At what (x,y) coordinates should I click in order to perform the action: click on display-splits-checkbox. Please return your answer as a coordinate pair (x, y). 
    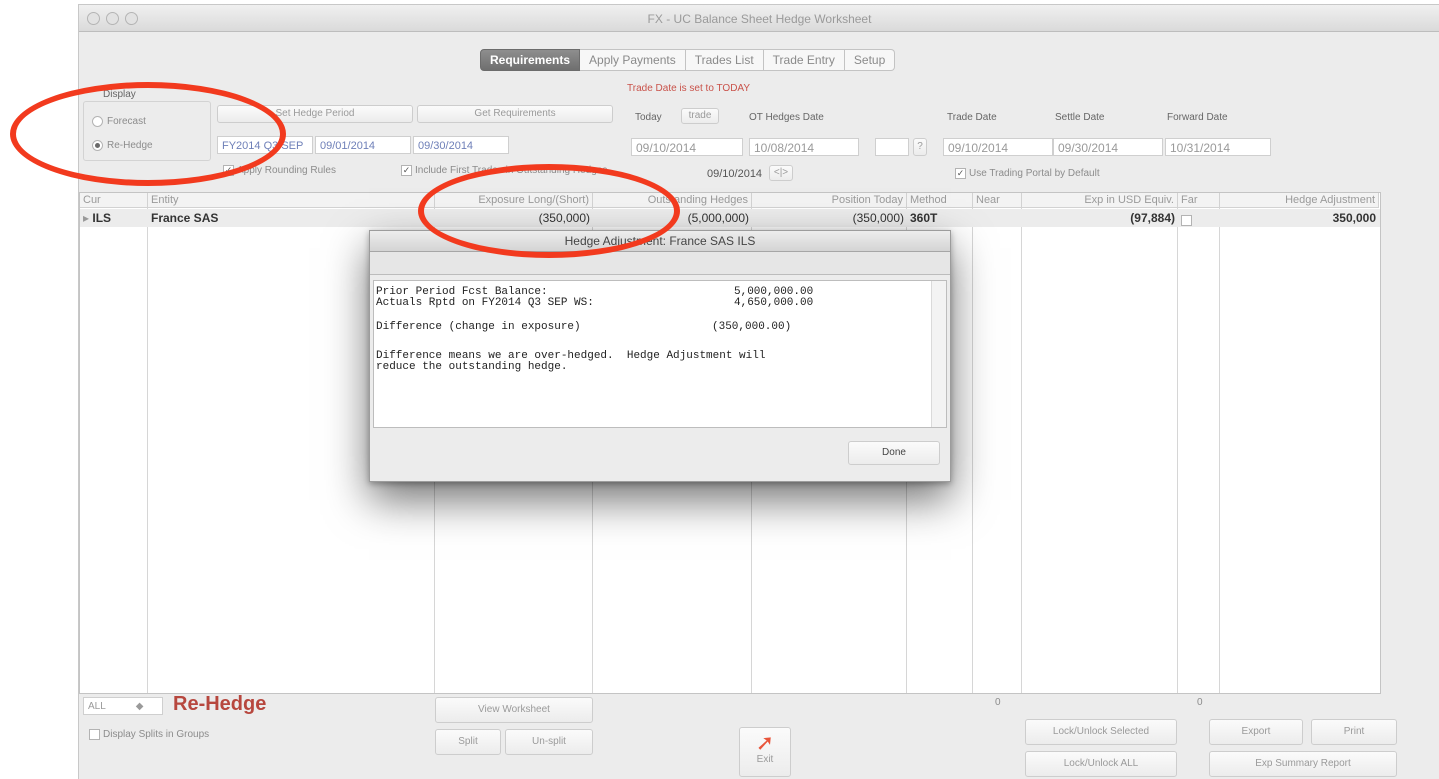
    Looking at the image, I should click on (94, 734).